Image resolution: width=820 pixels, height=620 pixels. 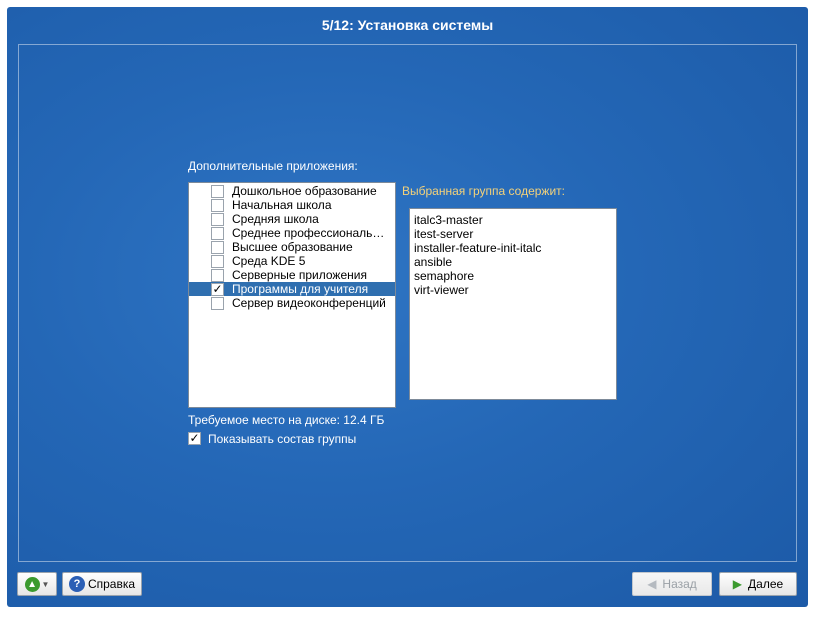 What do you see at coordinates (300, 289) in the screenshot?
I see `group-list-item-label: Программы для учителя` at bounding box center [300, 289].